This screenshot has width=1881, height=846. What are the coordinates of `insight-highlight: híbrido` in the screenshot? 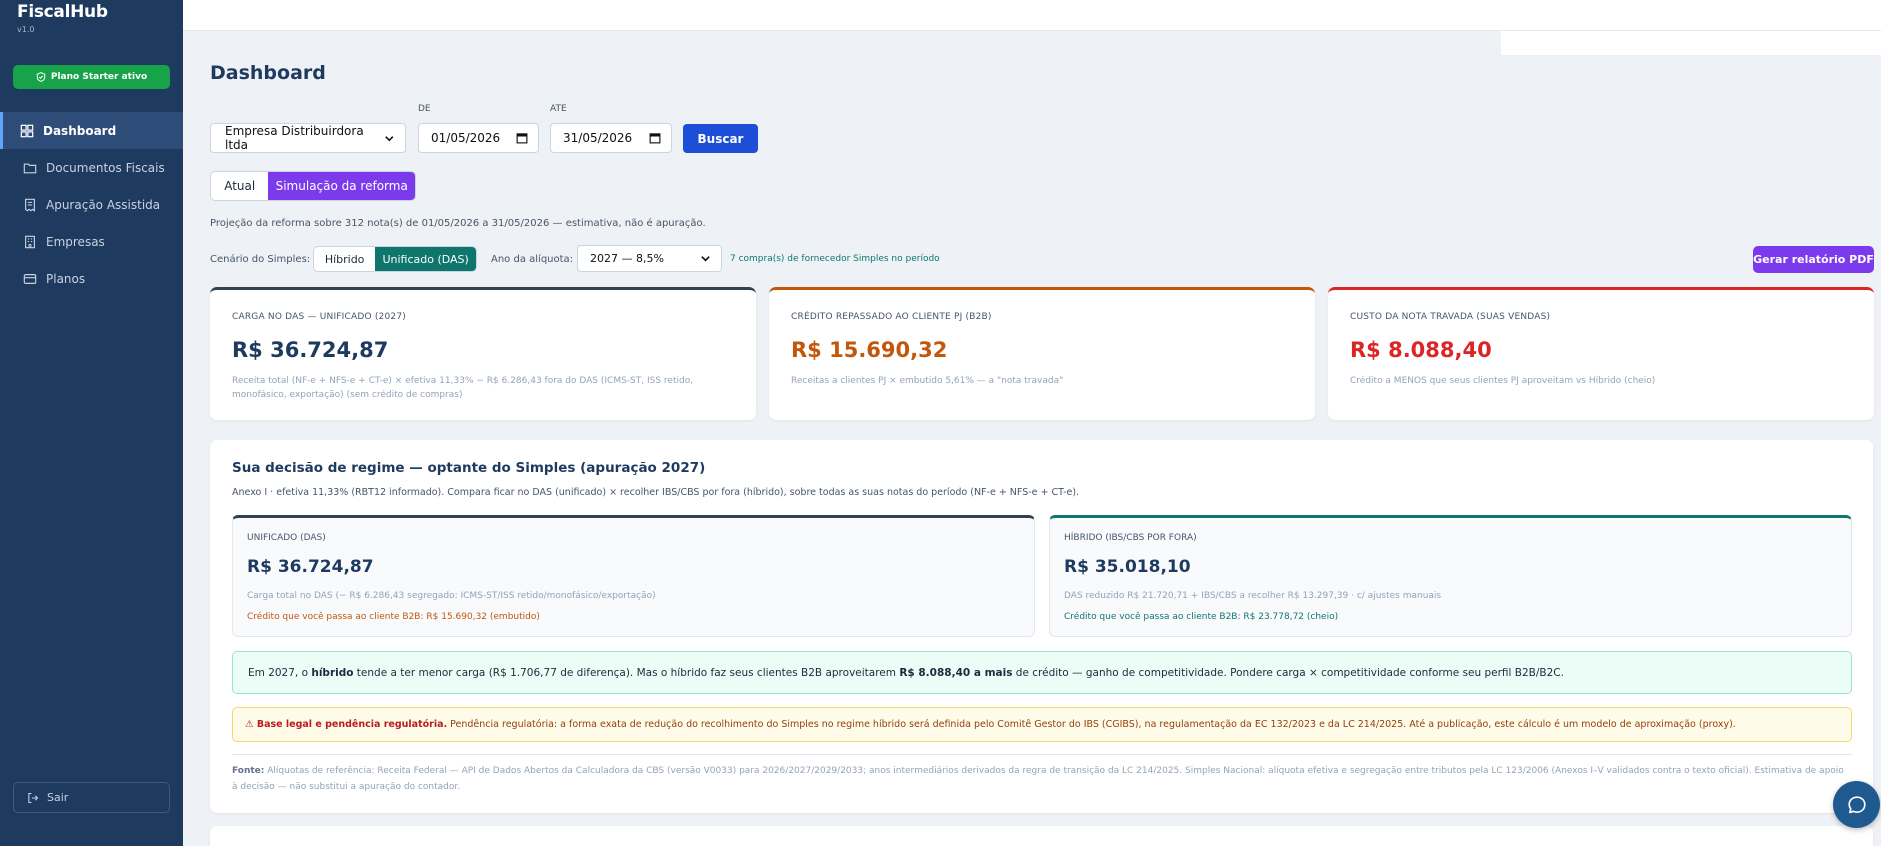 It's located at (332, 672).